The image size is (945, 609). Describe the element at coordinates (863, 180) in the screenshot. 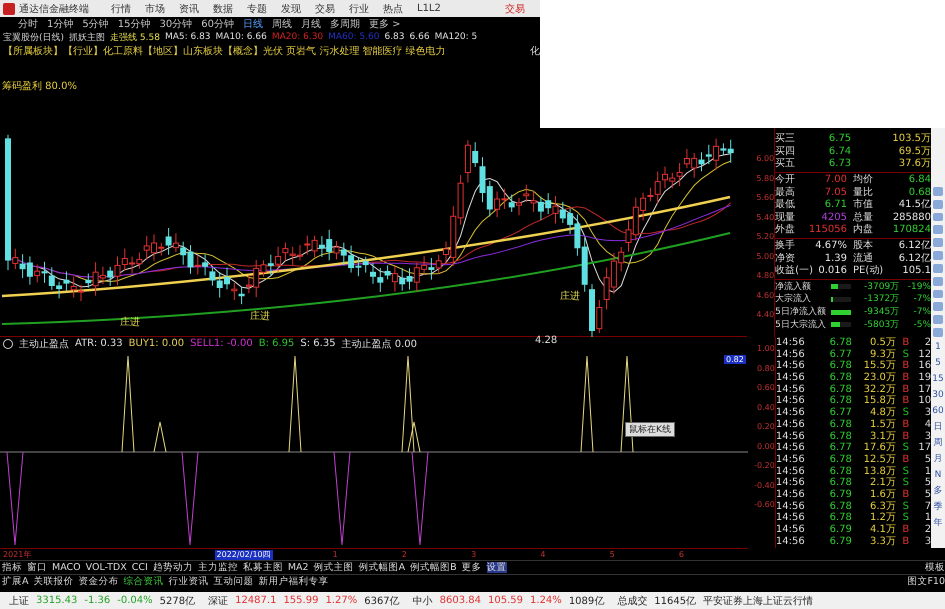

I see `stat-label: 均价` at that location.